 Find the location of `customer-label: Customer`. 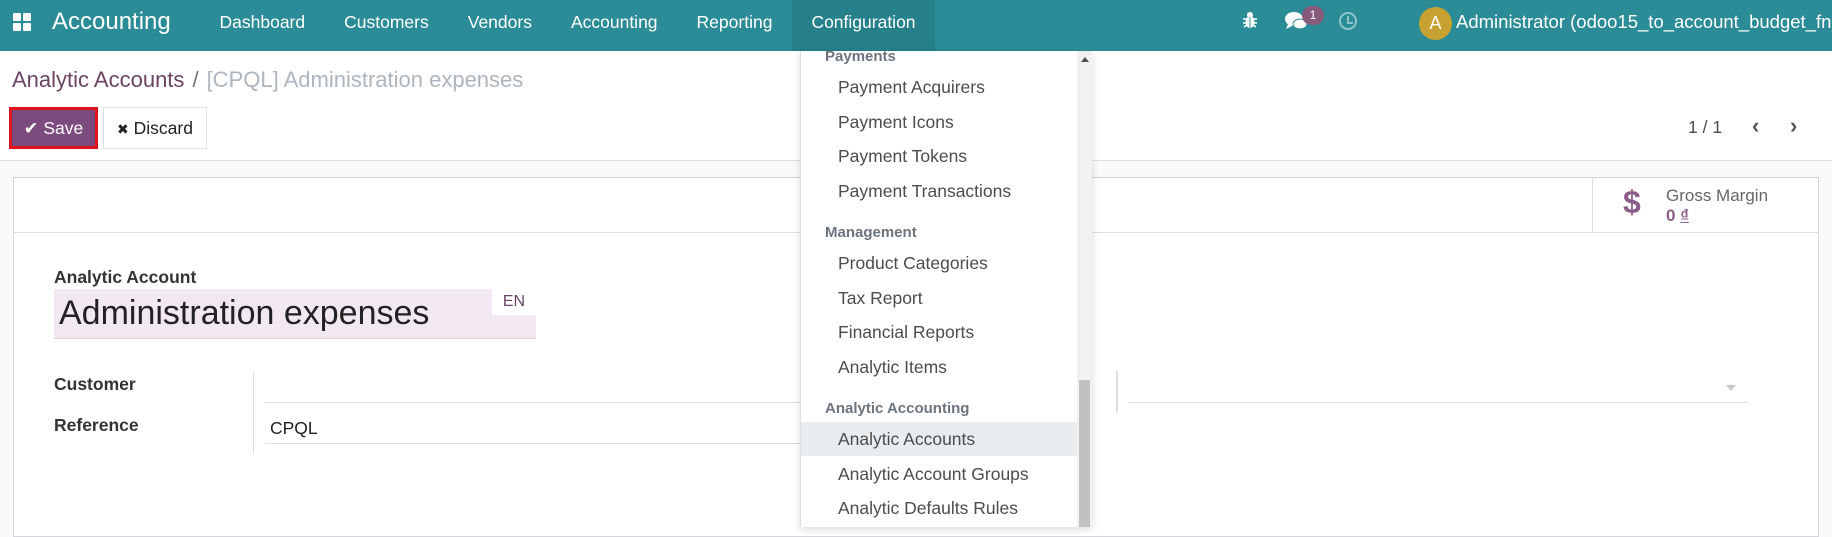

customer-label: Customer is located at coordinates (95, 384).